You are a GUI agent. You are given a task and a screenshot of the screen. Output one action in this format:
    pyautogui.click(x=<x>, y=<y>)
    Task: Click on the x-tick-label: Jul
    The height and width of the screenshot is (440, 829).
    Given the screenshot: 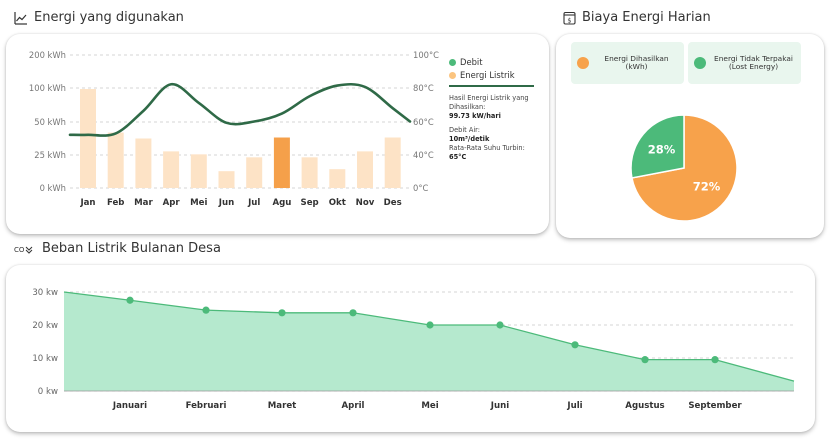 What is the action you would take?
    pyautogui.click(x=253, y=203)
    